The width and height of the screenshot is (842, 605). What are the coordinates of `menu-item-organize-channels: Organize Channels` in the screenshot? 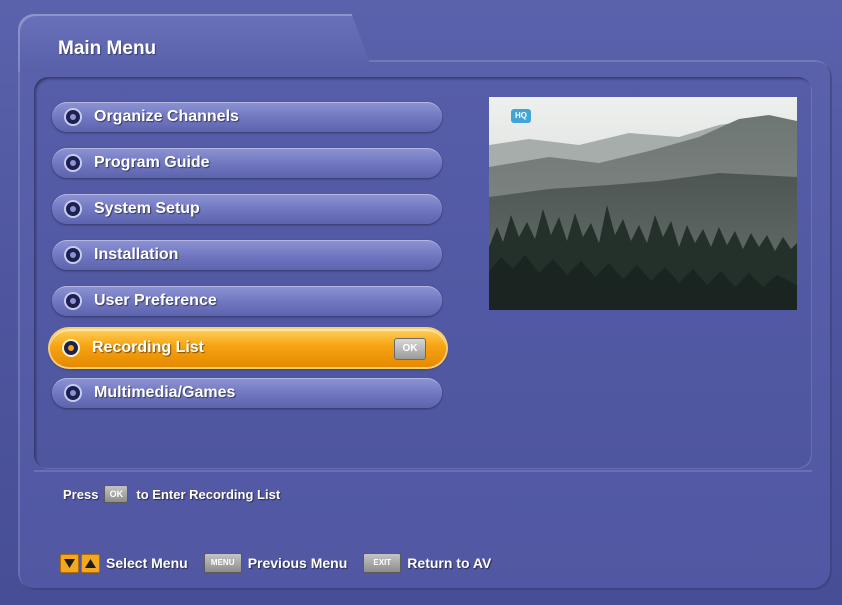 It's located at (247, 117).